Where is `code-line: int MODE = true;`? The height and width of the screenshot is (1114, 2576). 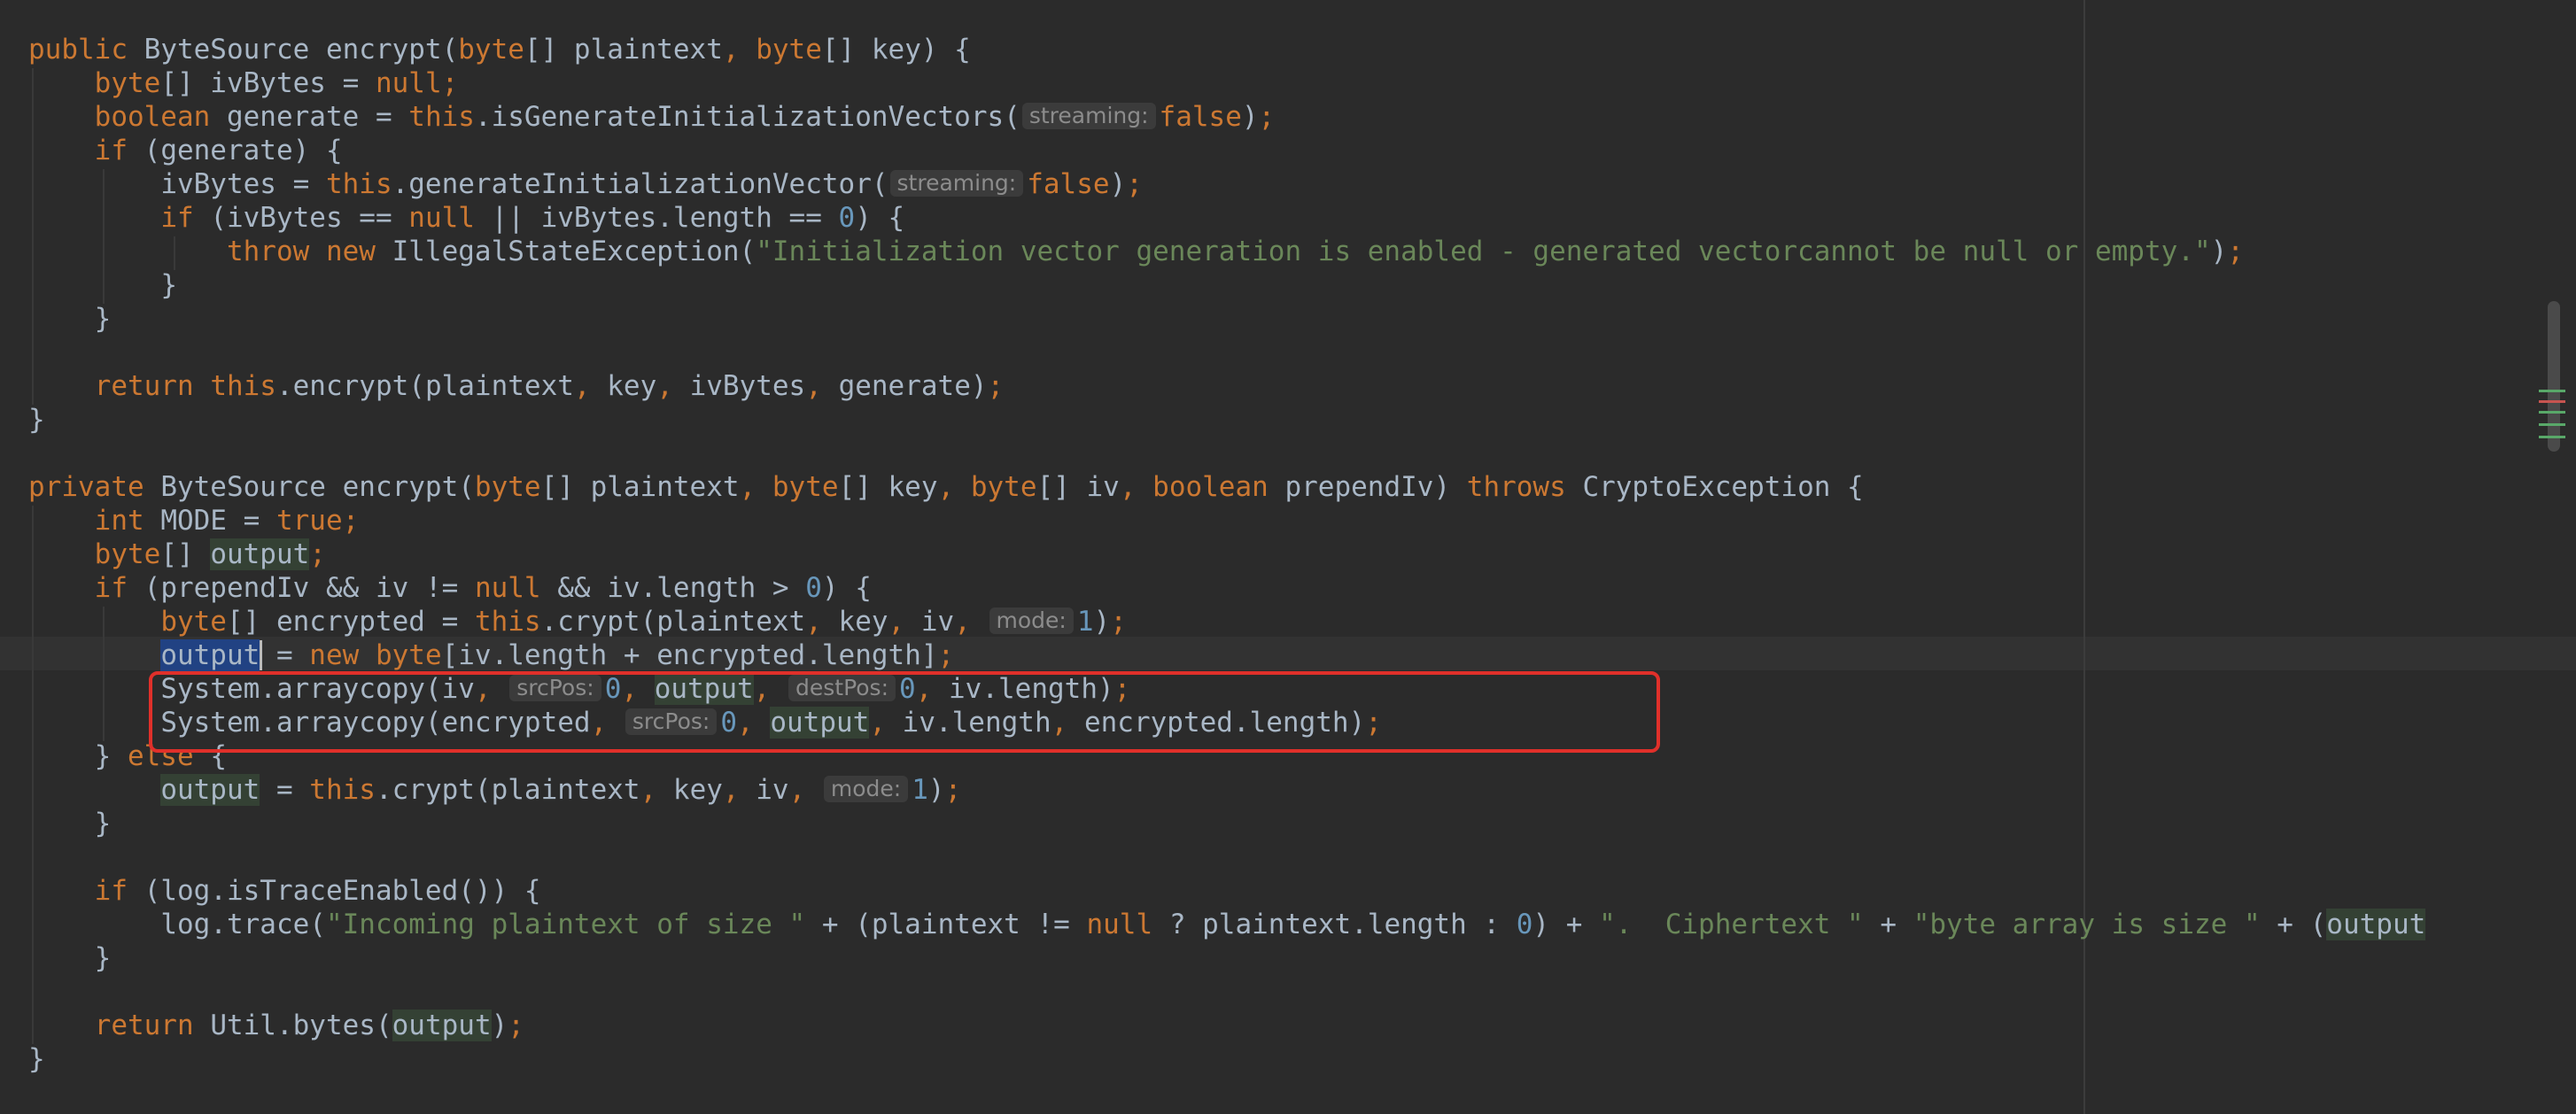
code-line: int MODE = true; is located at coordinates (1226, 521).